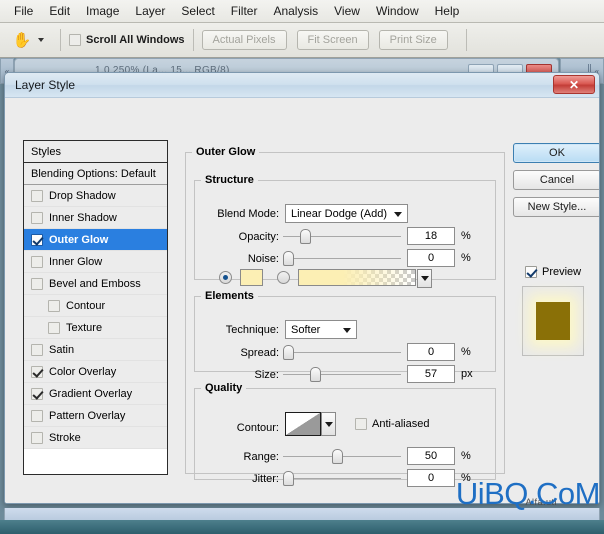  What do you see at coordinates (95, 240) in the screenshot?
I see `effect-row-outer-glow: Outer Glow` at bounding box center [95, 240].